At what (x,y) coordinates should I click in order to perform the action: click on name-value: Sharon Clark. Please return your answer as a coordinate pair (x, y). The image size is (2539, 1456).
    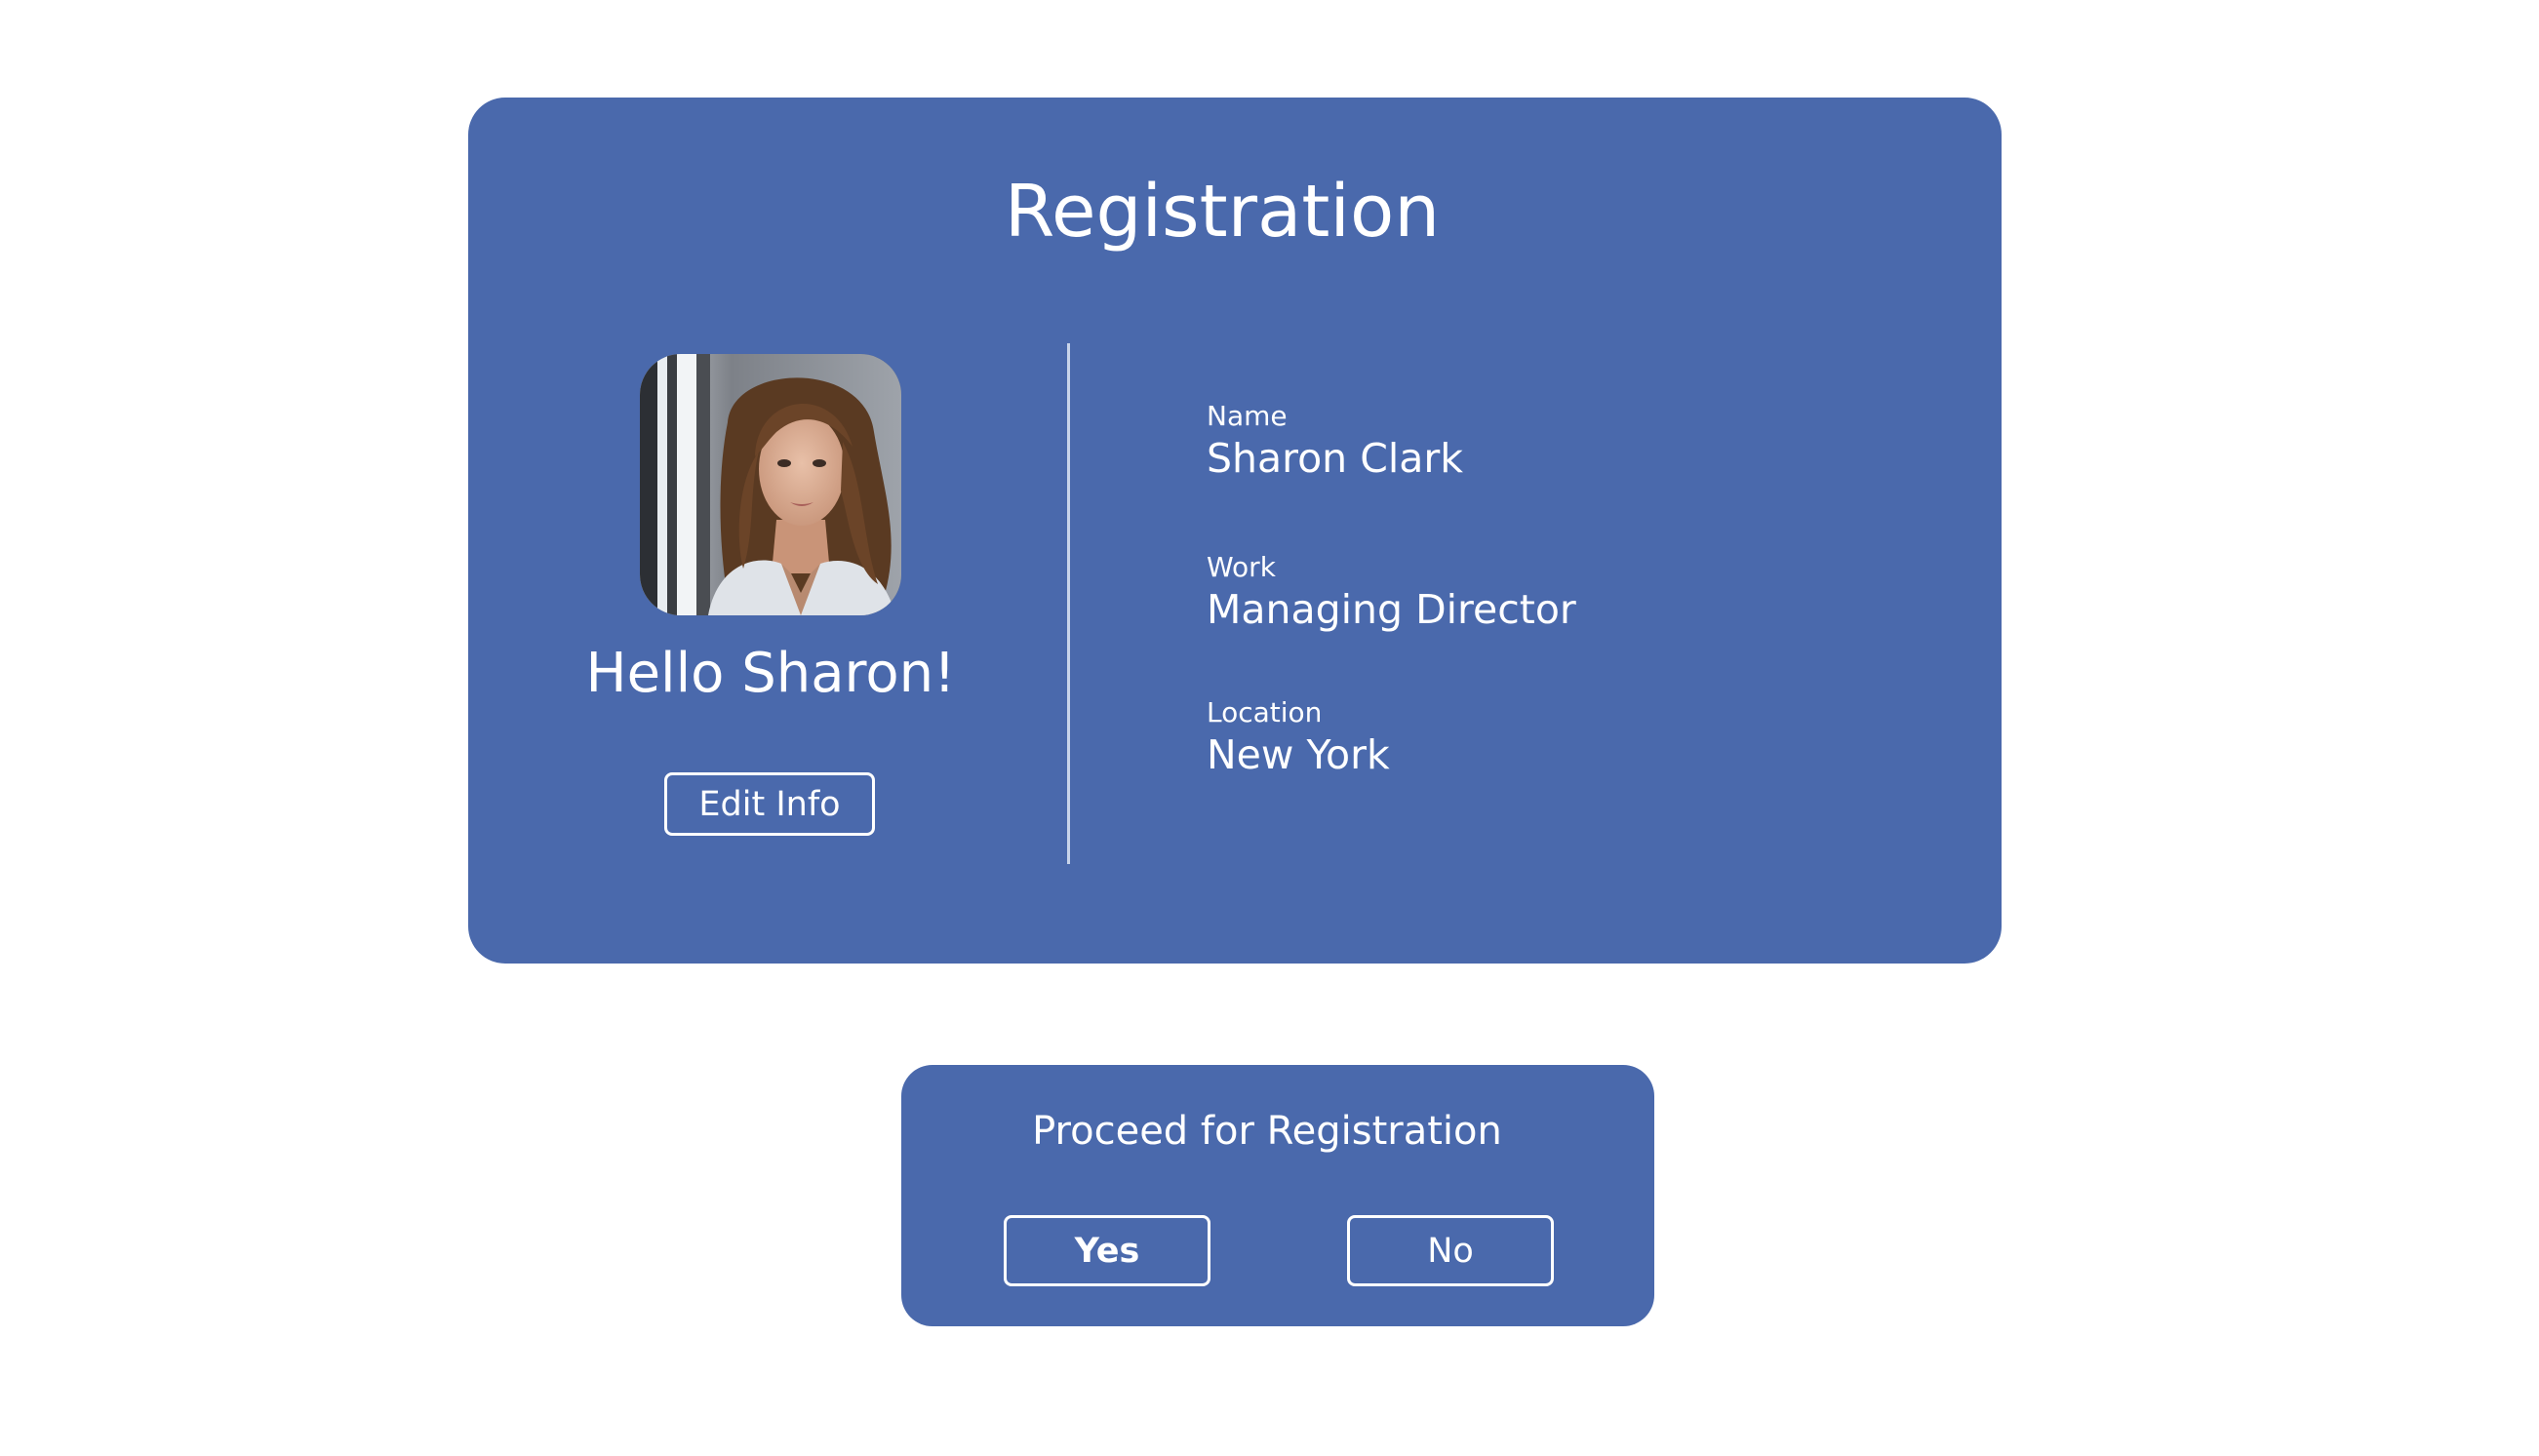
    Looking at the image, I should click on (1335, 458).